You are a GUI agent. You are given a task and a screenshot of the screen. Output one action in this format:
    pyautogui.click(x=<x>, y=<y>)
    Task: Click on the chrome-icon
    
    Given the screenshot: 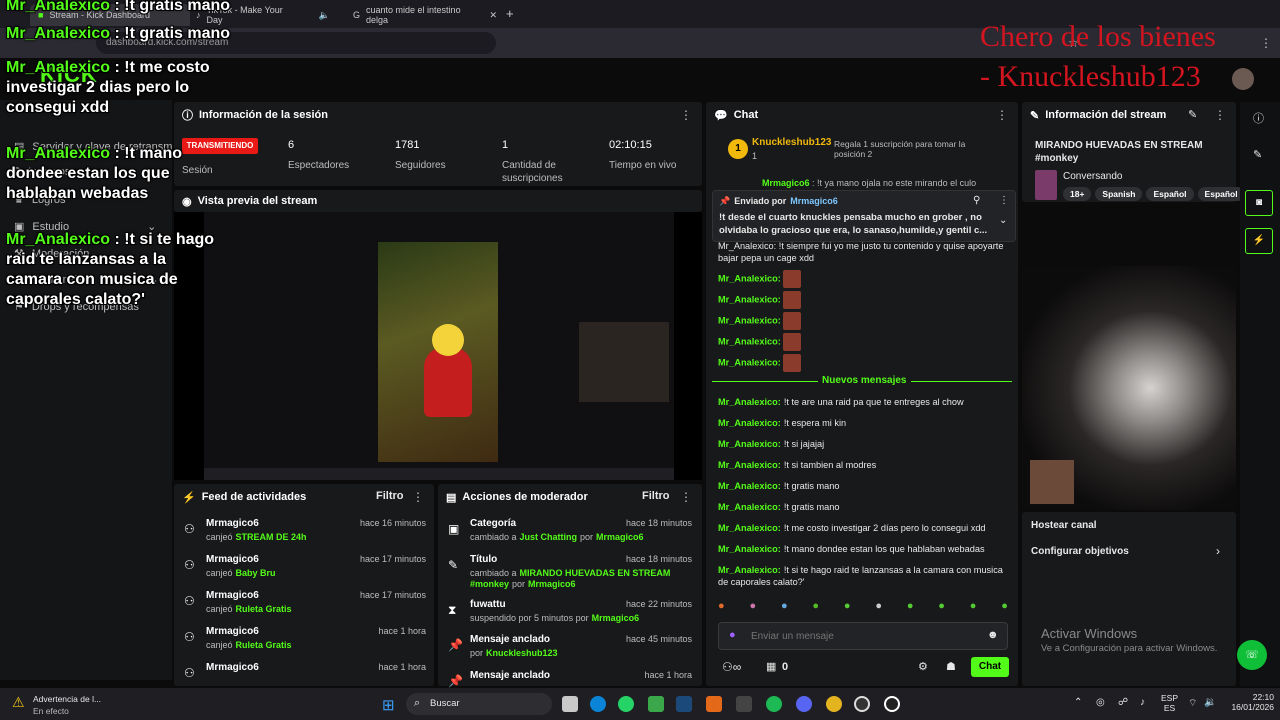 What is the action you would take?
    pyautogui.click(x=834, y=704)
    